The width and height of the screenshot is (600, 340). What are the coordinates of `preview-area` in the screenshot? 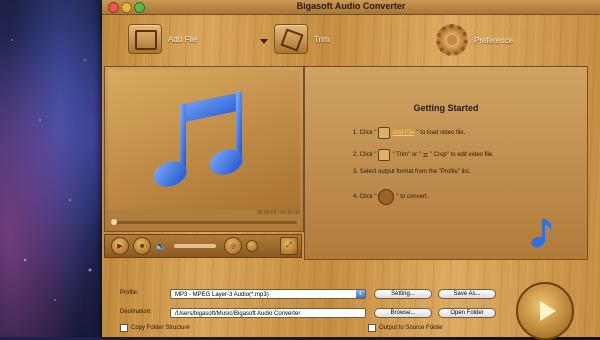 It's located at (204, 140).